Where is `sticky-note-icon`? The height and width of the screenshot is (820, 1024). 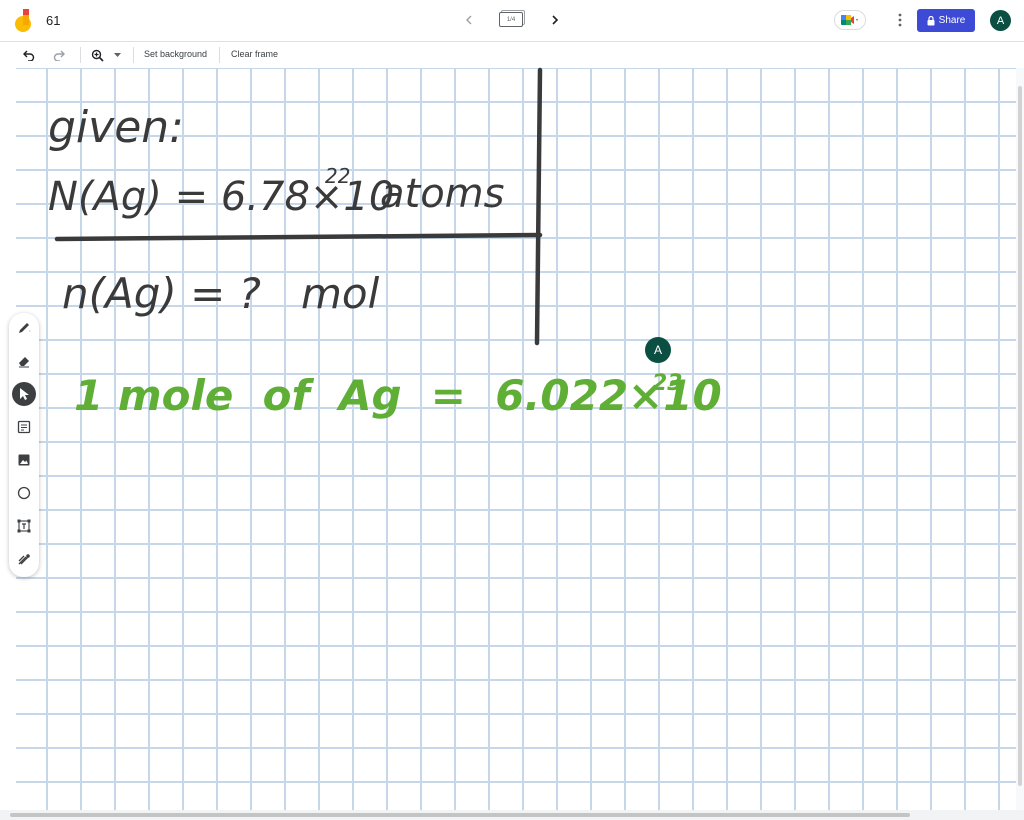
sticky-note-icon is located at coordinates (24, 427).